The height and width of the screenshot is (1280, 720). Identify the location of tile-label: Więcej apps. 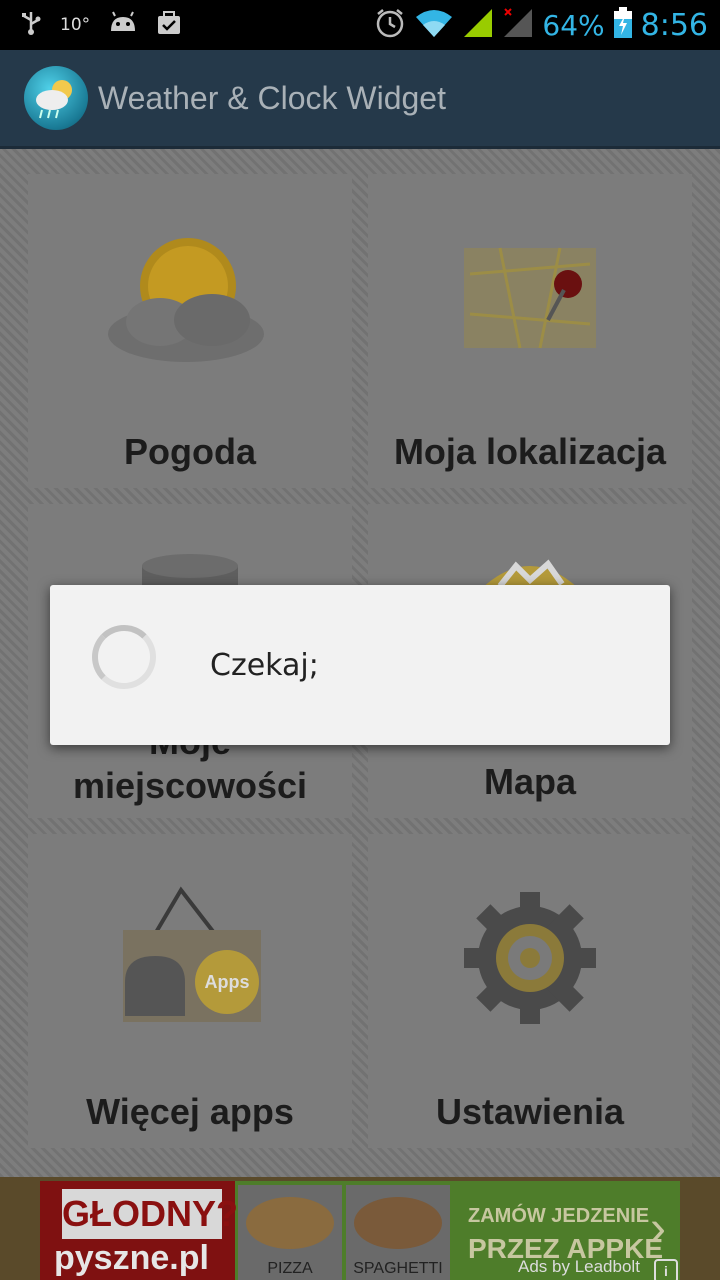
(190, 1111).